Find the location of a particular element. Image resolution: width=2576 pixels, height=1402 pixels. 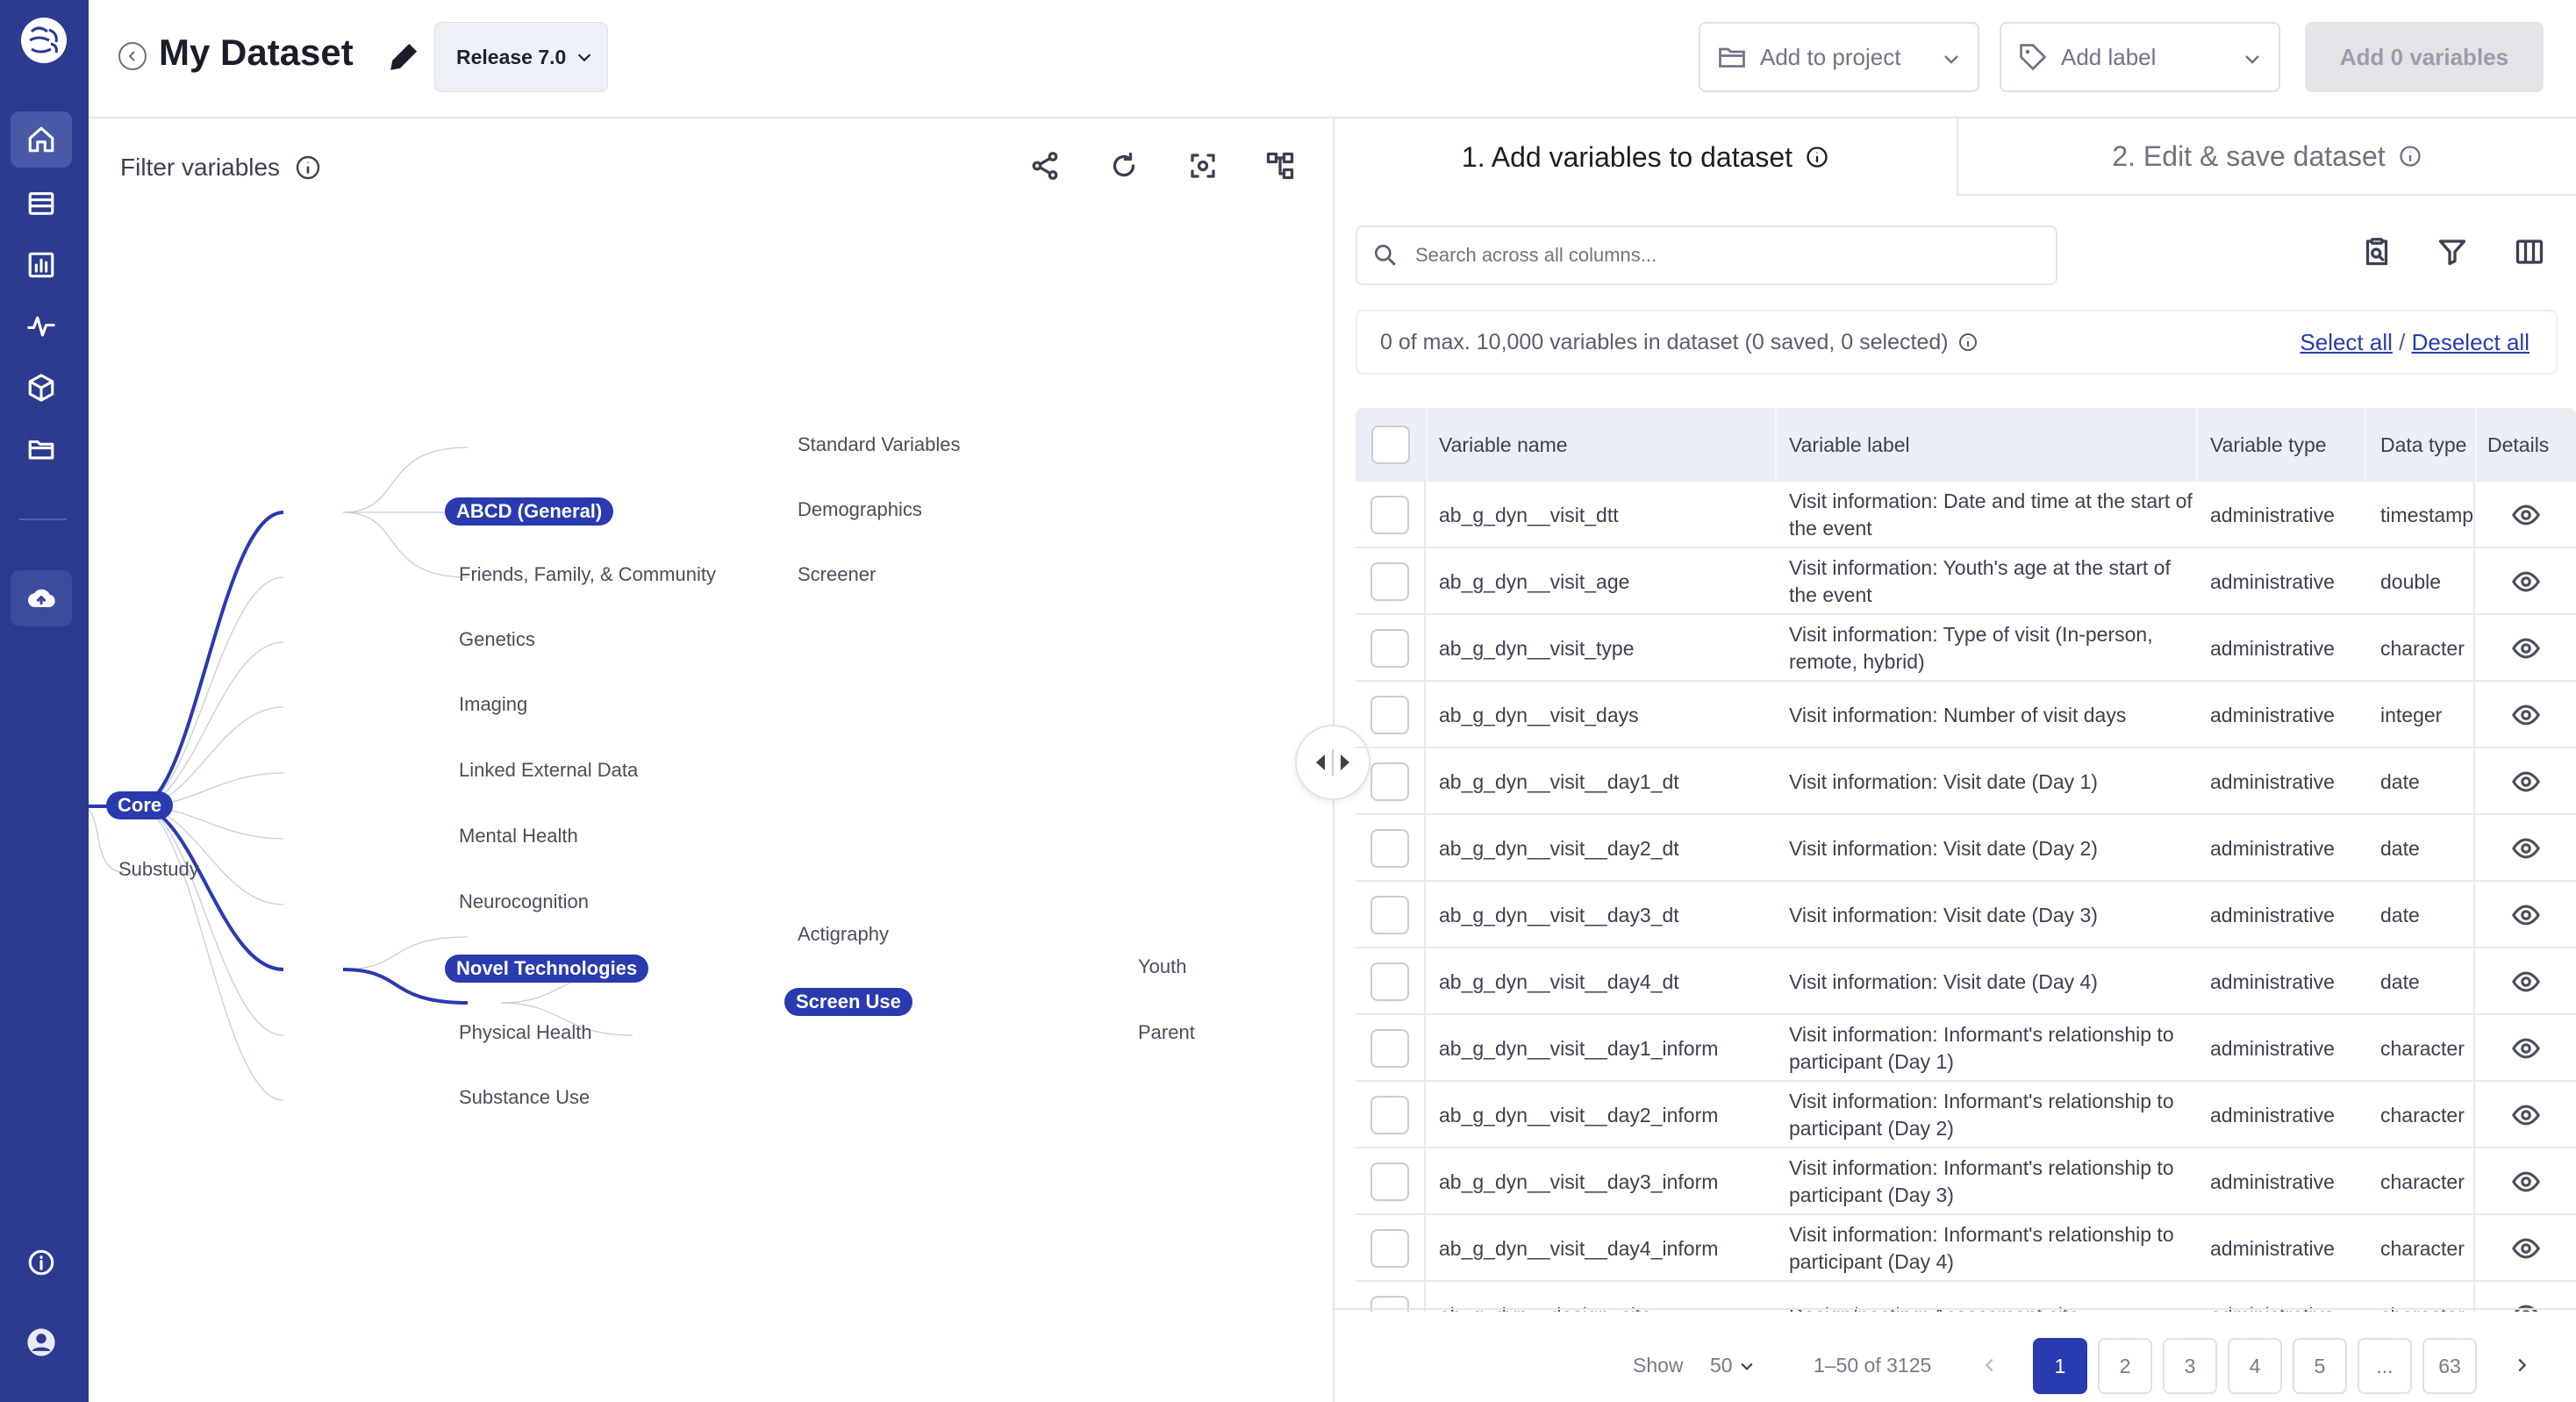

tree-node: Friends, Family, & Community is located at coordinates (587, 574).